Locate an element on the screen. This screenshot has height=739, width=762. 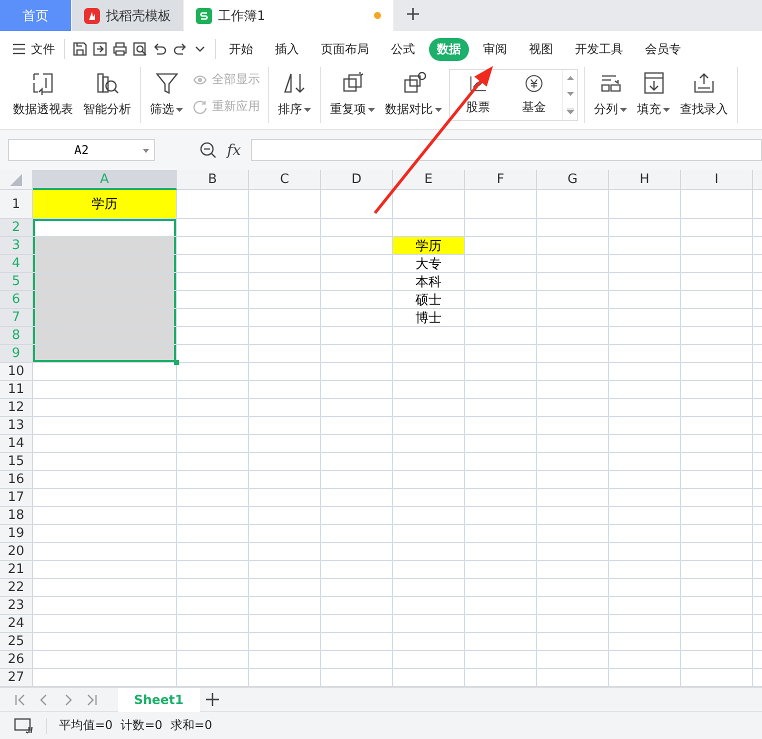
column-header: D is located at coordinates (357, 180).